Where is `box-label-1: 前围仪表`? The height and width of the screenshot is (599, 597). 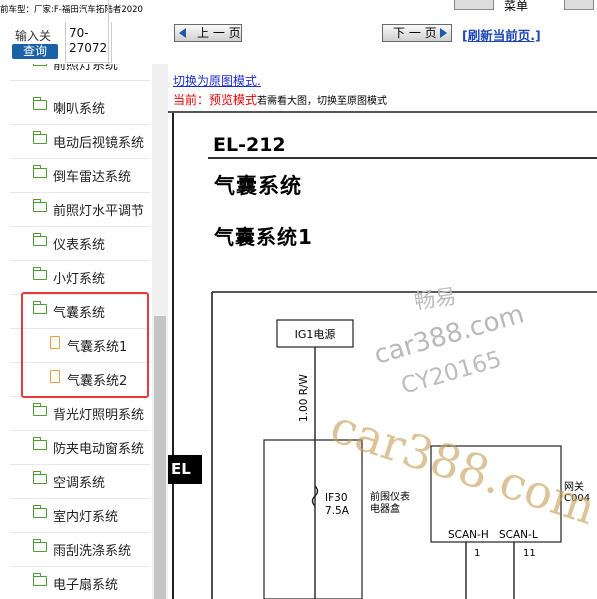
box-label-1: 前围仪表 is located at coordinates (390, 496).